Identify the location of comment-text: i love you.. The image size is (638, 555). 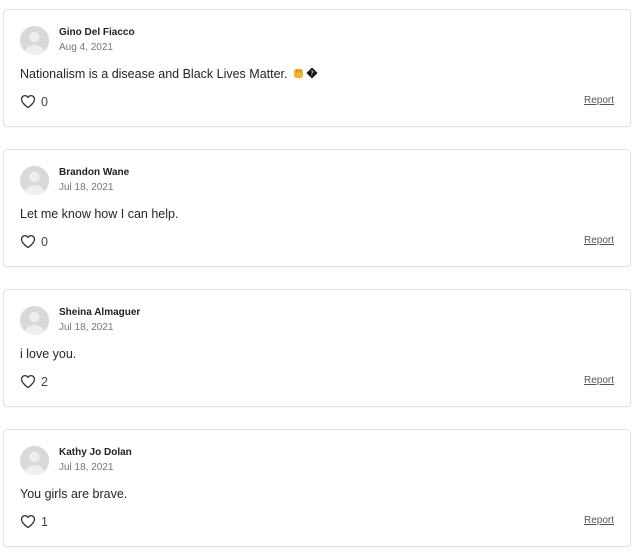
(48, 354).